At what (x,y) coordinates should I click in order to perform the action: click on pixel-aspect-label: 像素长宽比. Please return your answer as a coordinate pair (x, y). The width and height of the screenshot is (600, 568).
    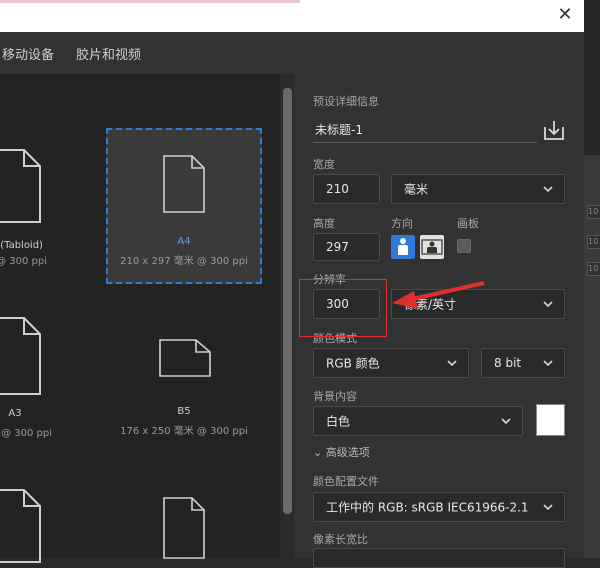
    Looking at the image, I should click on (340, 539).